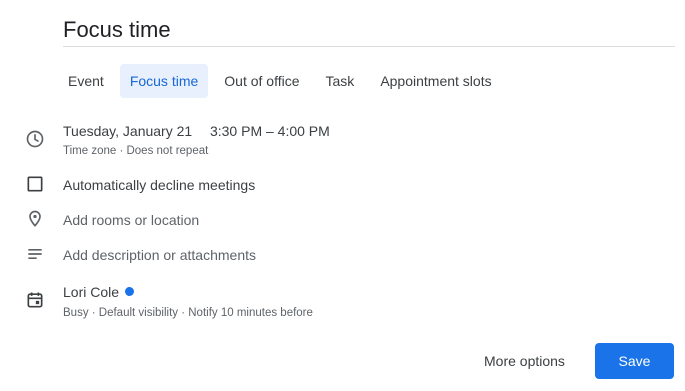  I want to click on event-date: Tuesday, January 21, so click(127, 131).